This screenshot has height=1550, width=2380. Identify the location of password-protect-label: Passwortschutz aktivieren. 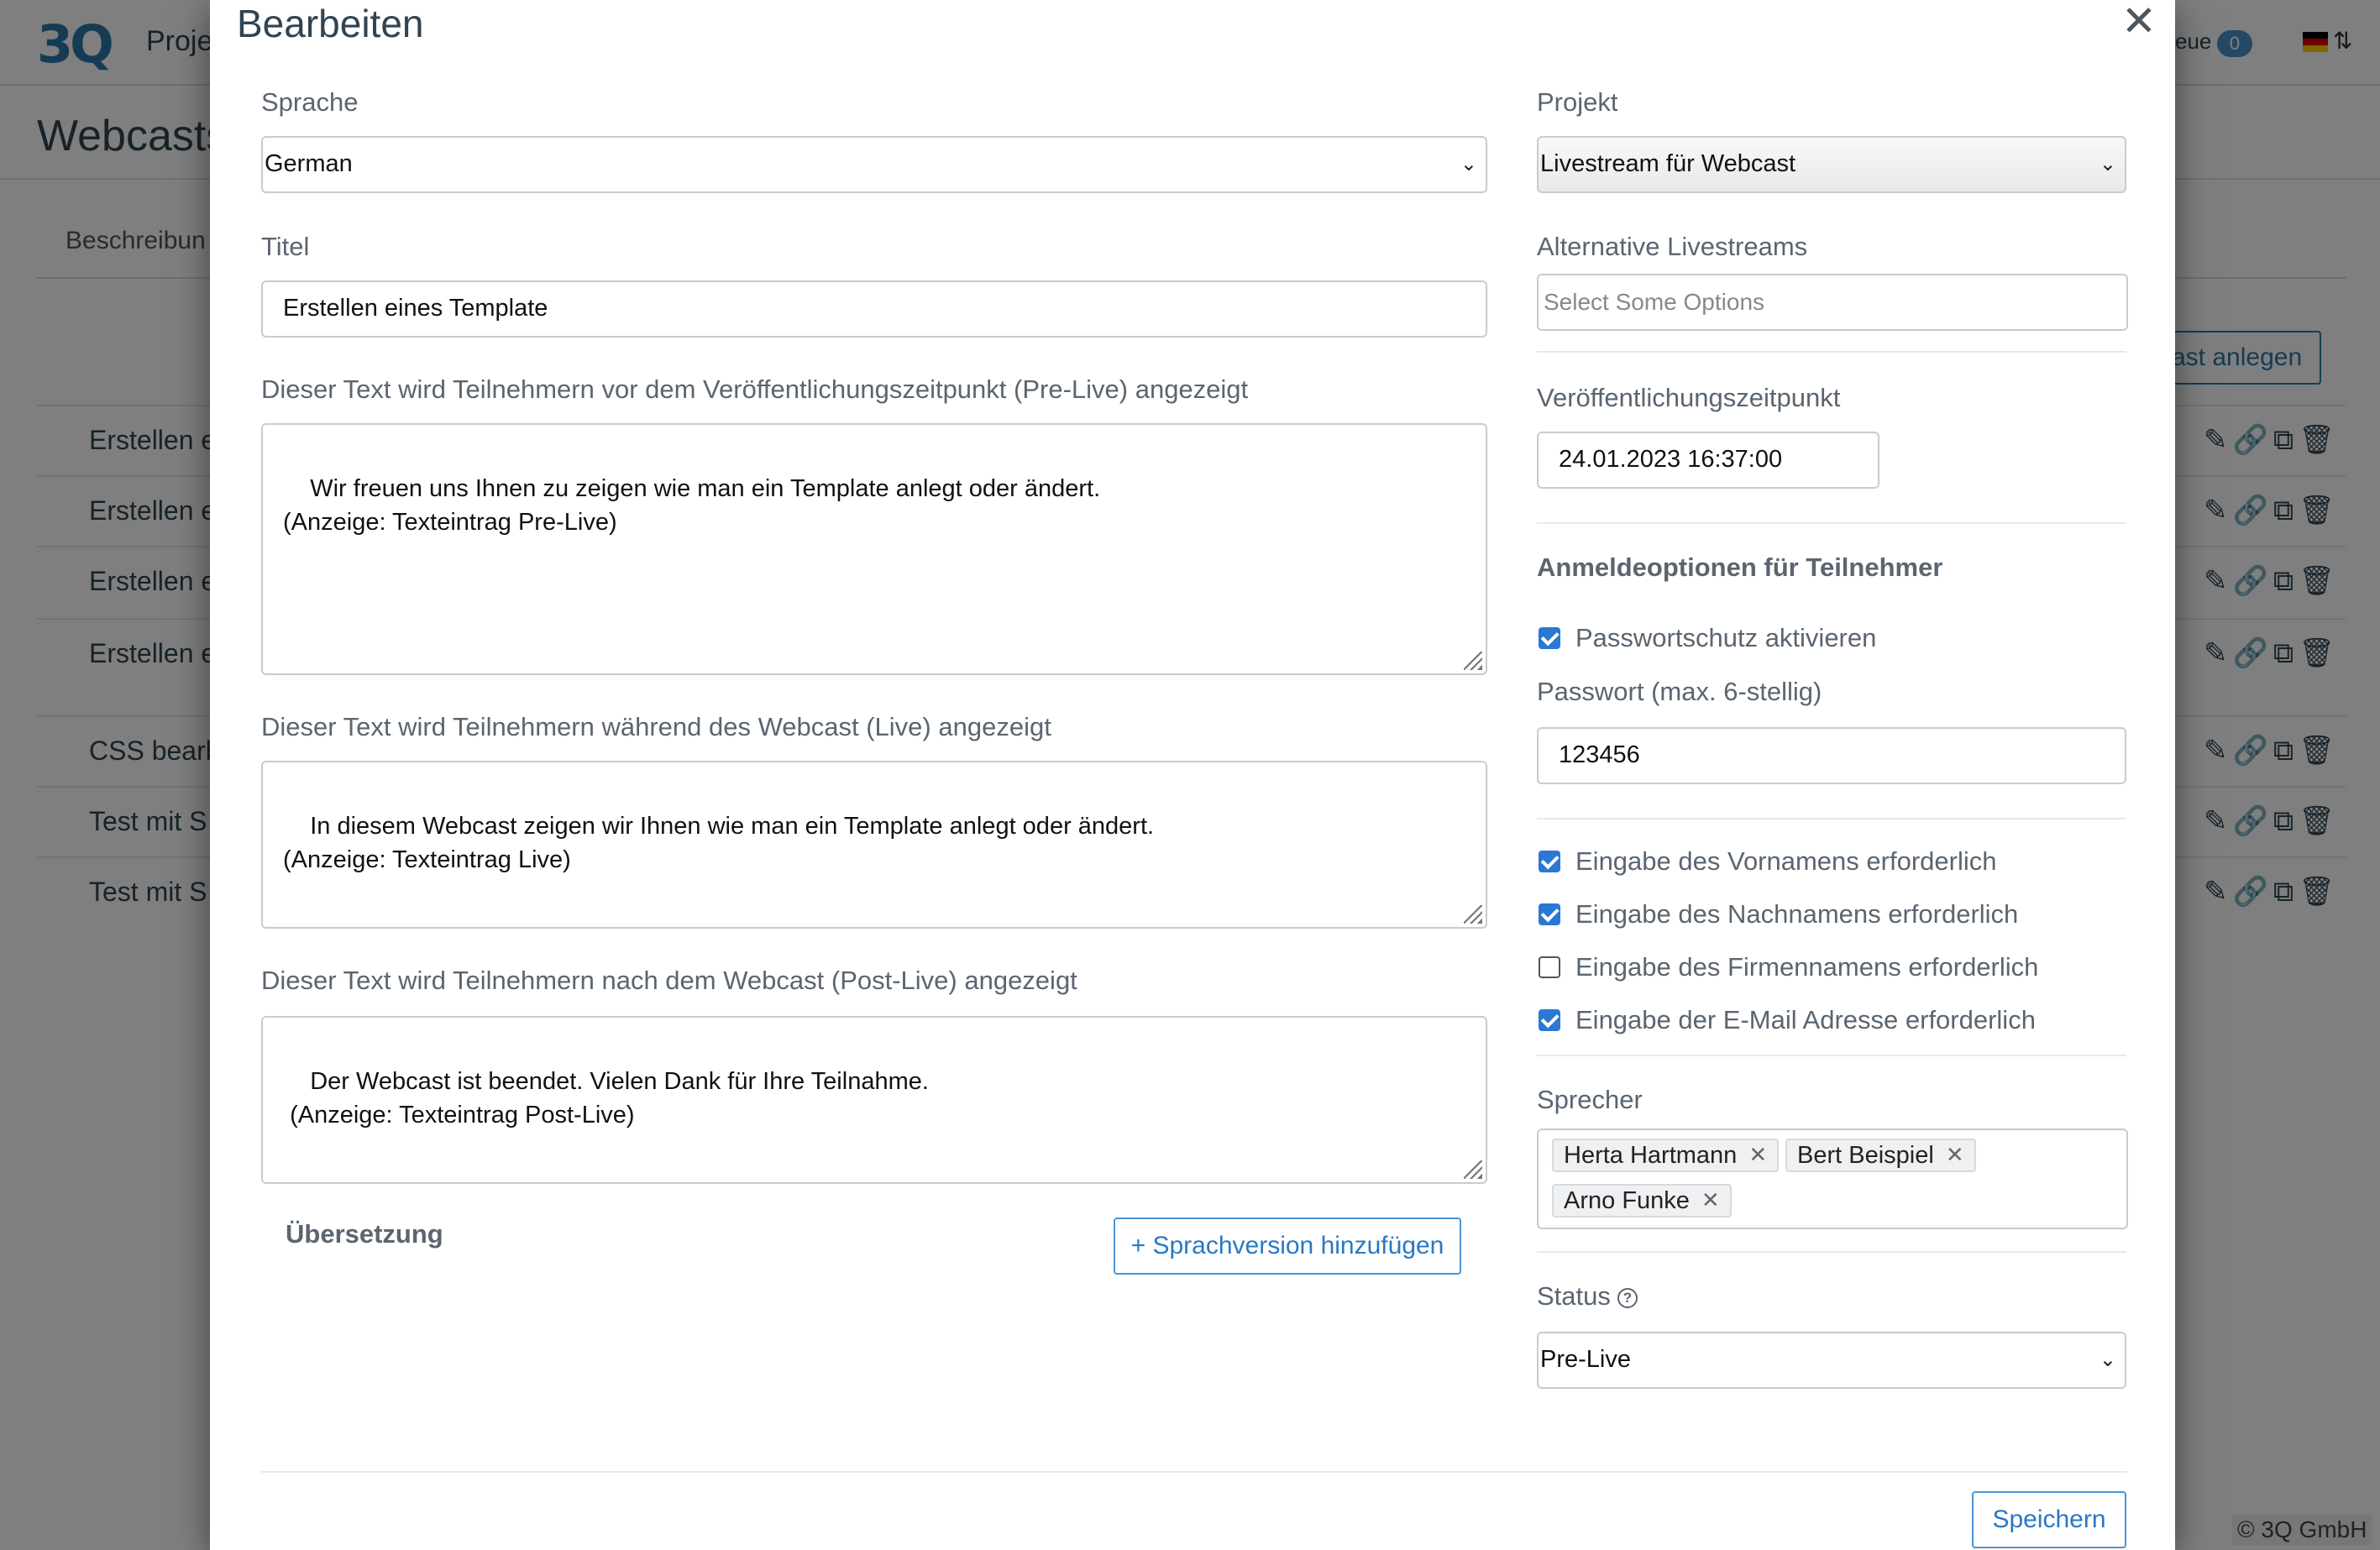
(1726, 637).